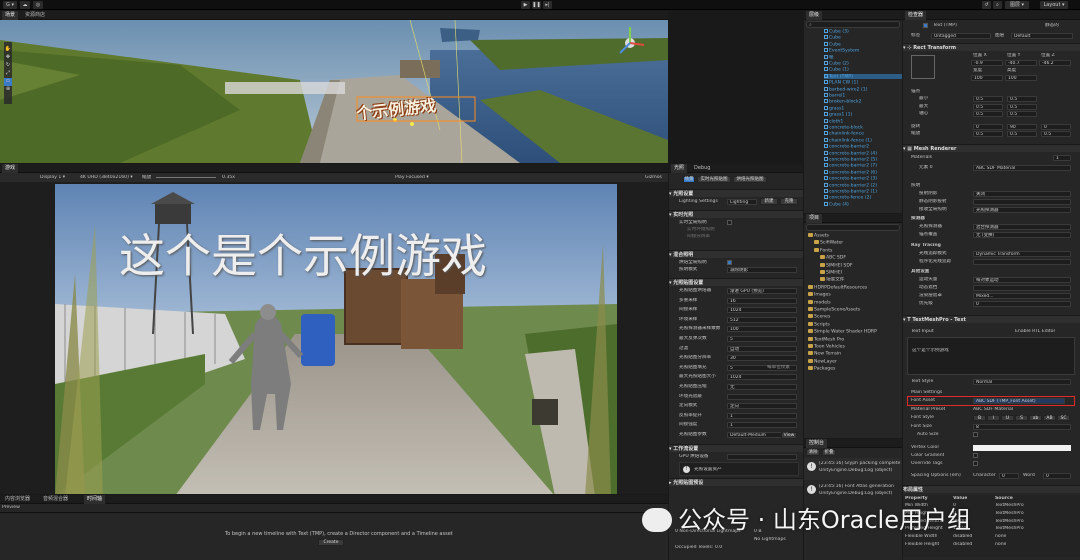 The width and height of the screenshot is (1080, 560). Describe the element at coordinates (653, 178) in the screenshot. I see `gizmos-button: Gizmos` at that location.